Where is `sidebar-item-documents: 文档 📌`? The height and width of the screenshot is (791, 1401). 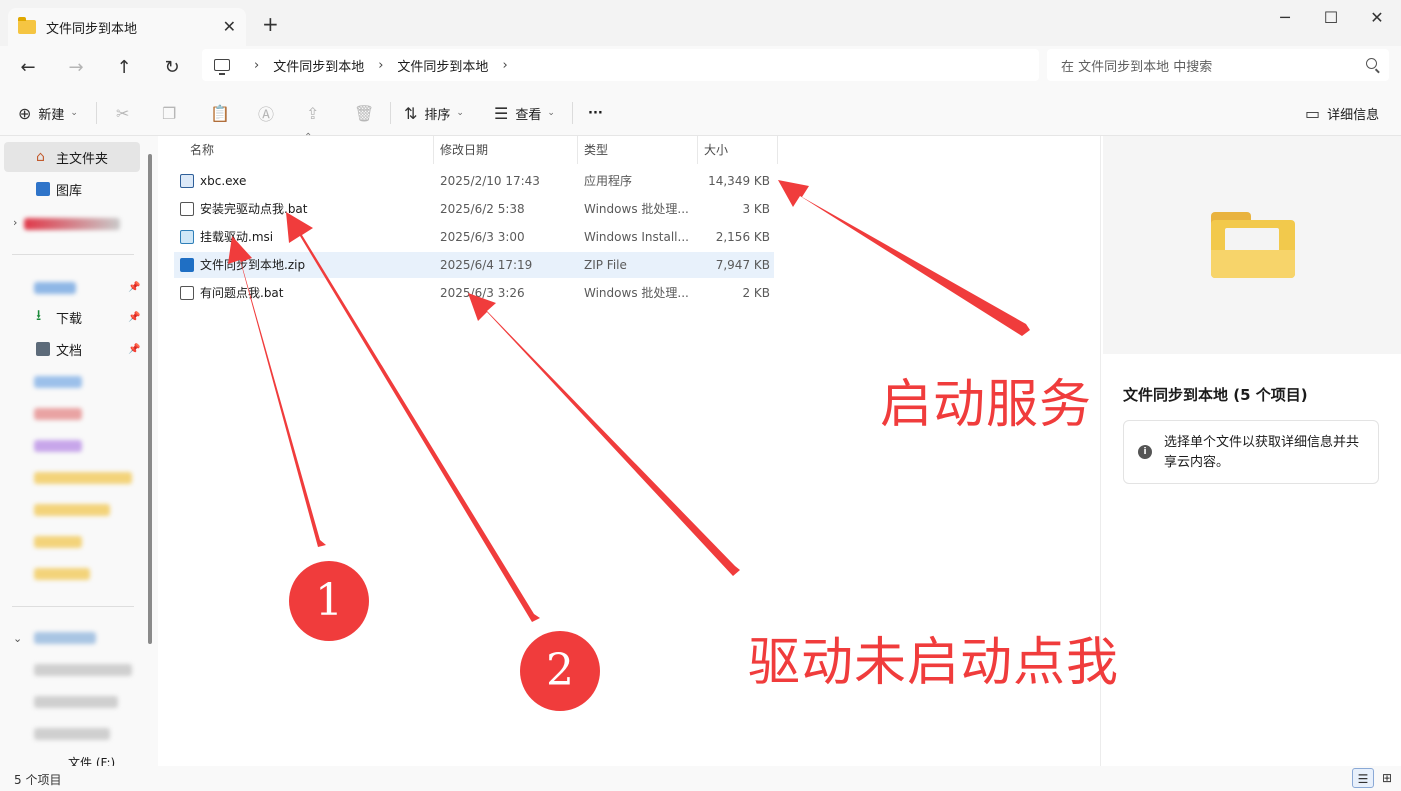
sidebar-item-documents: 文档 📌 is located at coordinates (72, 349).